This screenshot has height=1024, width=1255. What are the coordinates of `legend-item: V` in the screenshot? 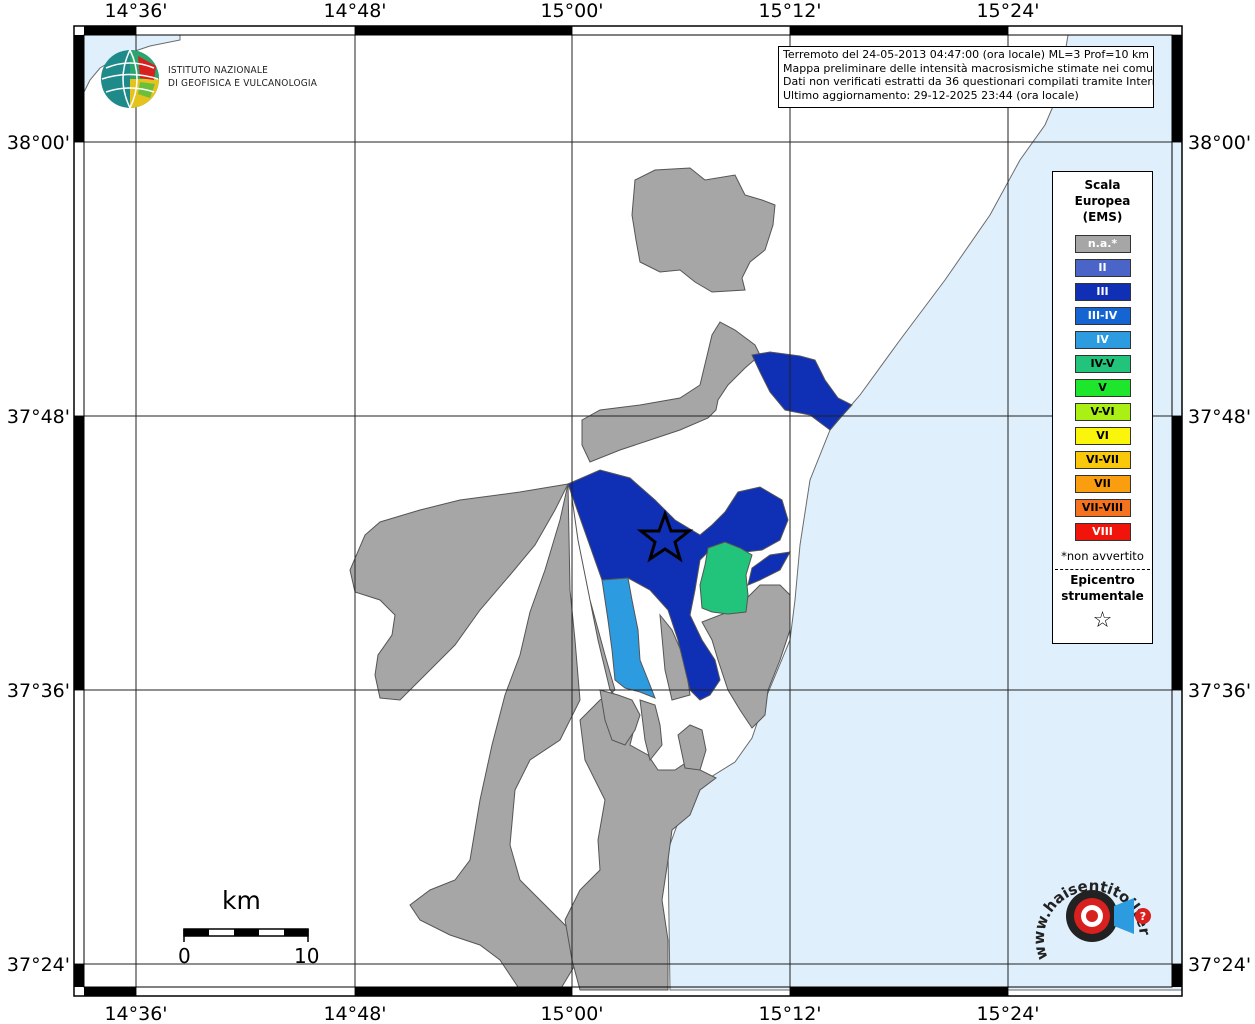 It's located at (1102, 388).